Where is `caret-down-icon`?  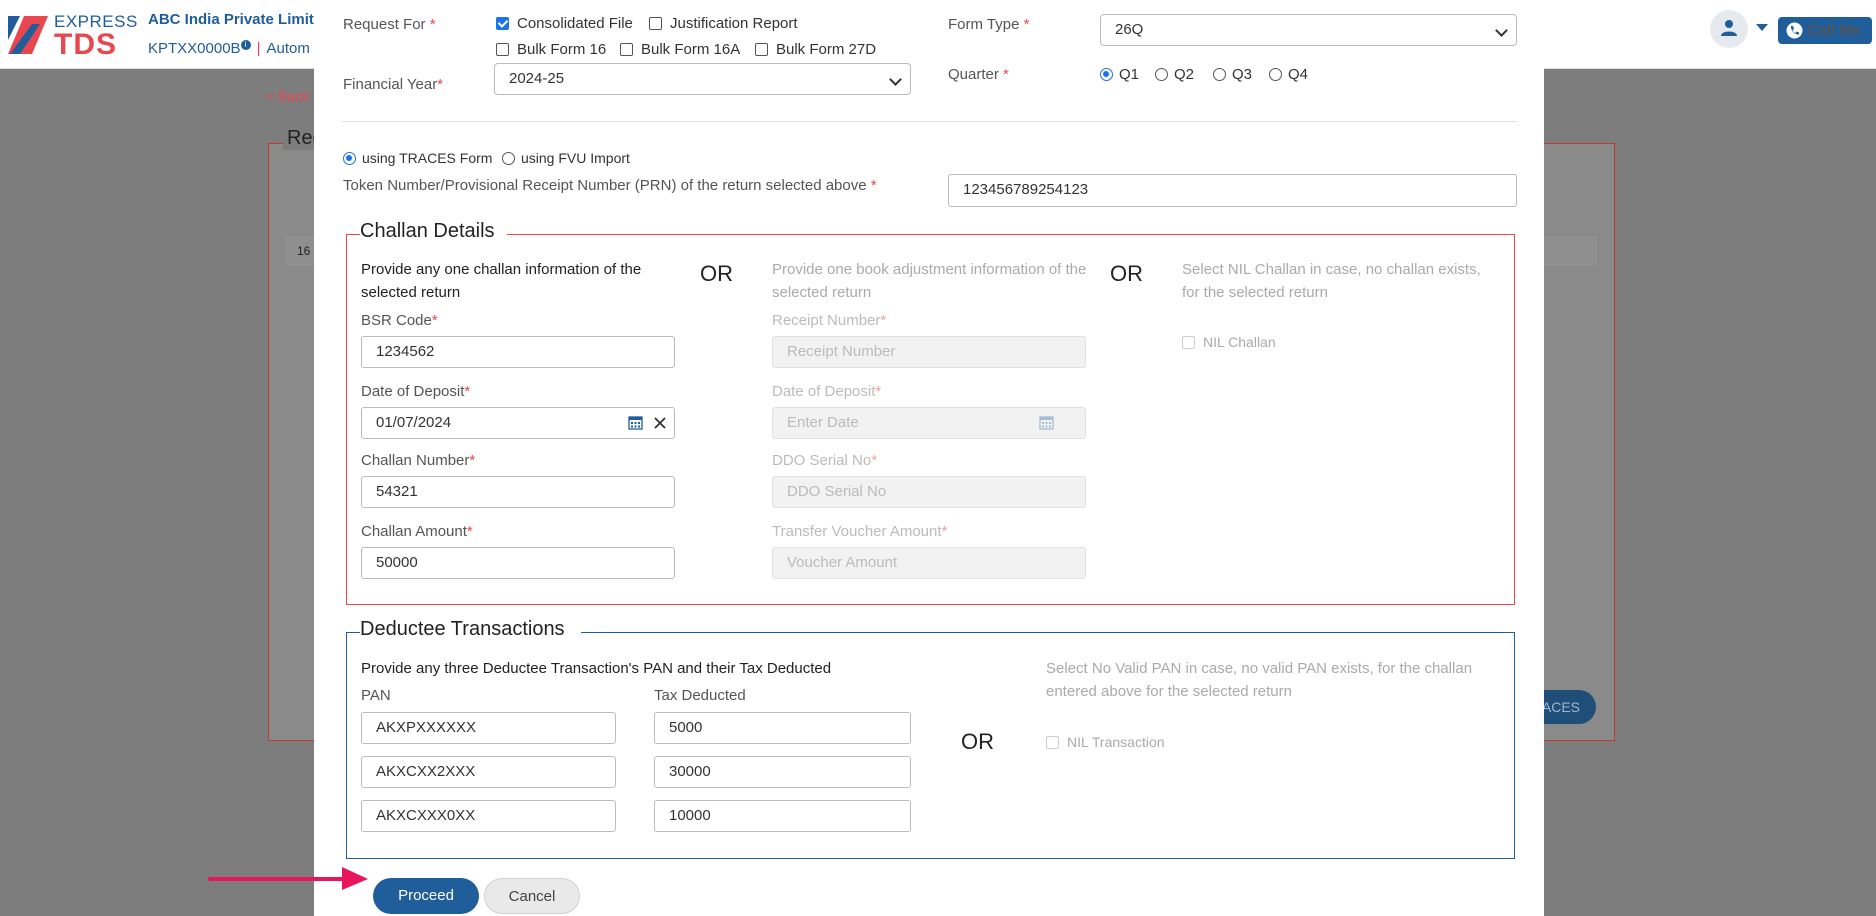
caret-down-icon is located at coordinates (1762, 27).